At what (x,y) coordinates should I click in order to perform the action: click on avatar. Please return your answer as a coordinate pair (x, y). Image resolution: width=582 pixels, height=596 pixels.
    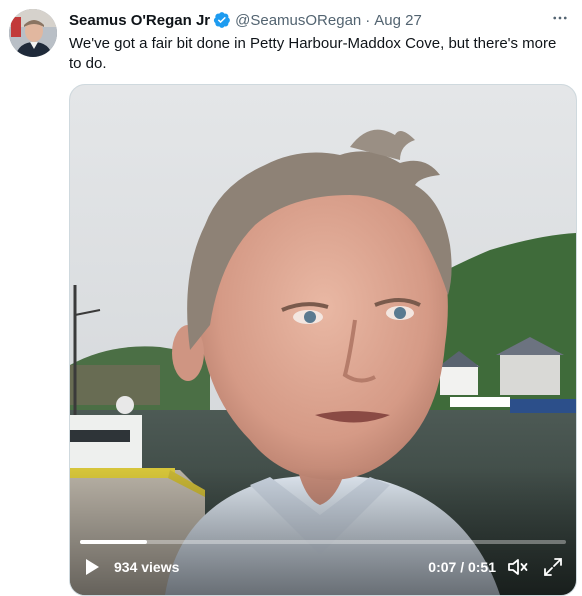
    Looking at the image, I should click on (33, 33).